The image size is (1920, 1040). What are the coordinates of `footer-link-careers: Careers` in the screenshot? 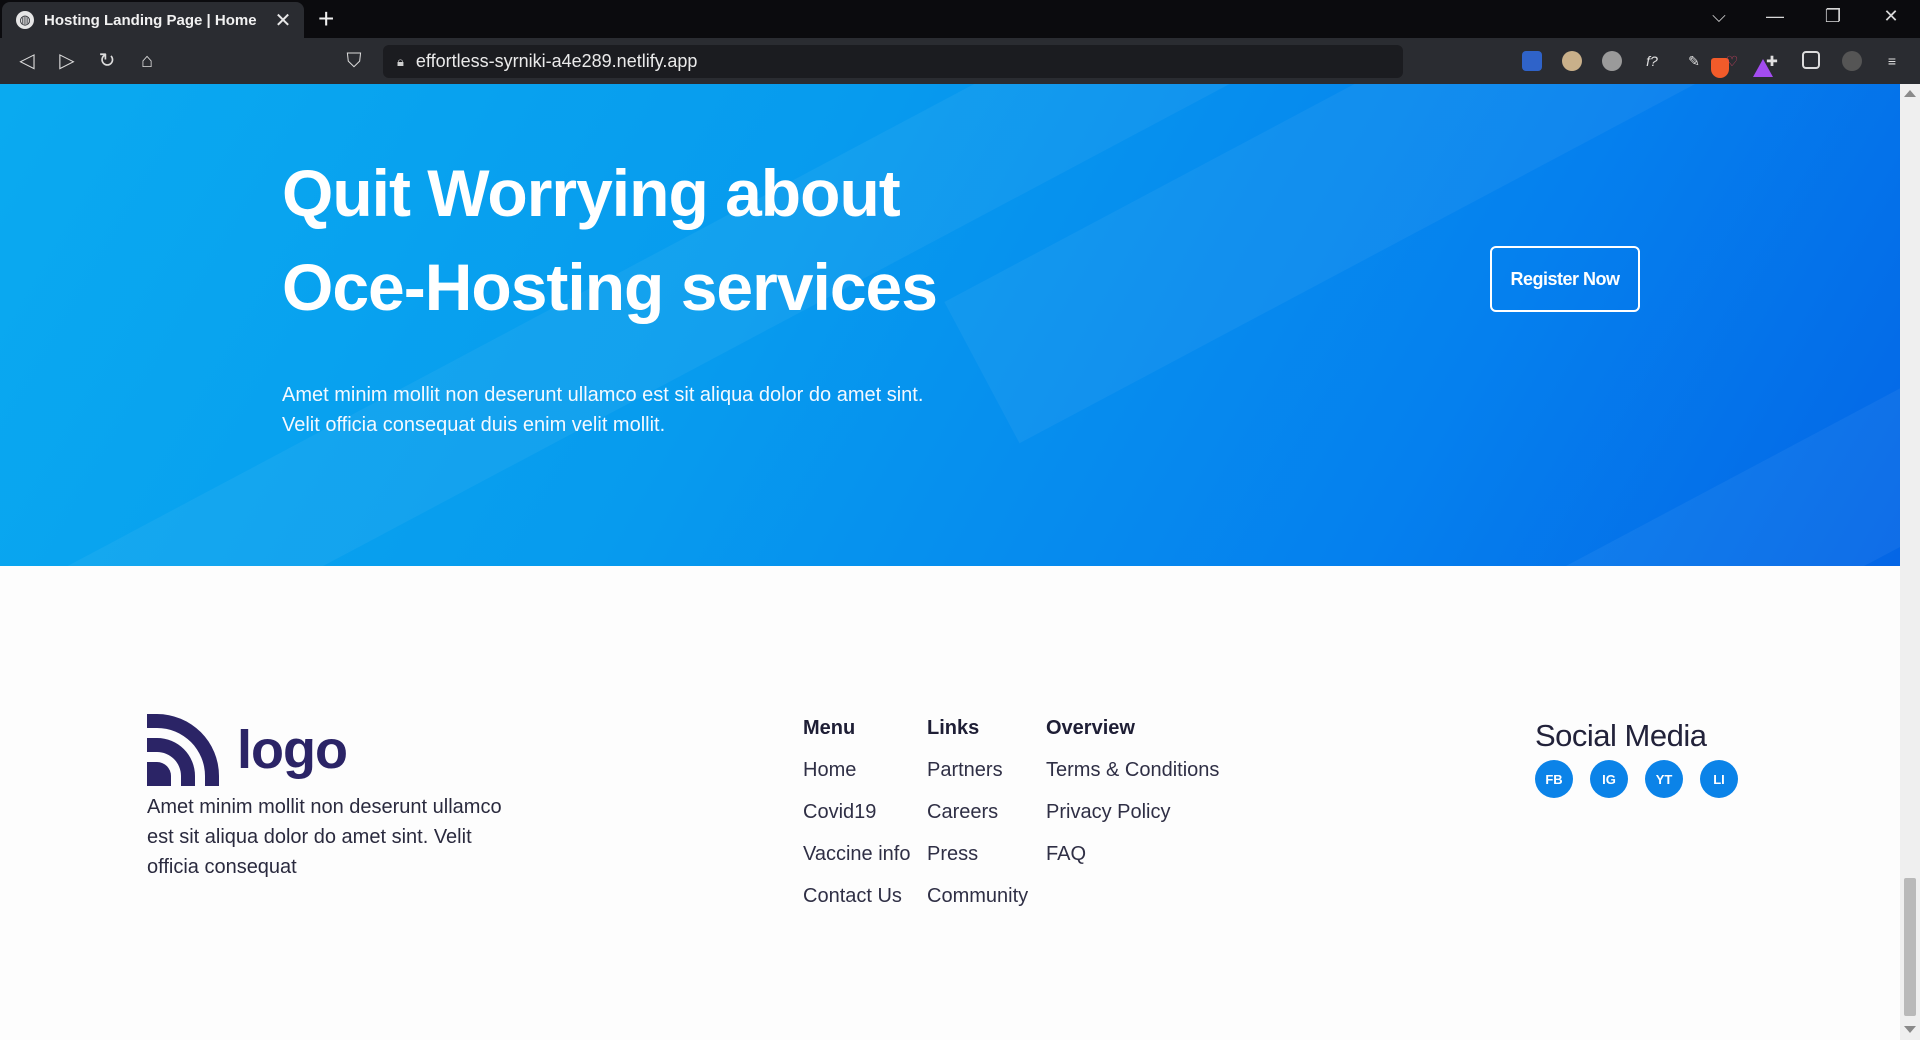 It's located at (977, 822).